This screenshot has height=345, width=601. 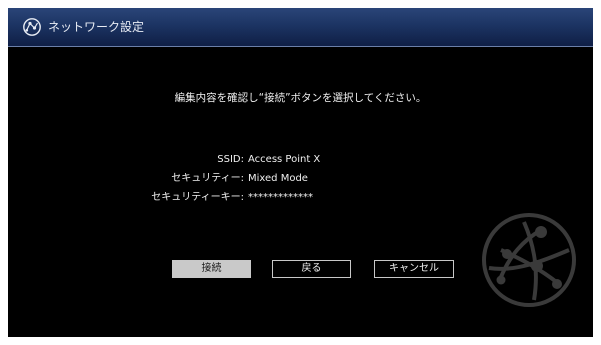 I want to click on page-title: ネットワーク設定, so click(x=96, y=27).